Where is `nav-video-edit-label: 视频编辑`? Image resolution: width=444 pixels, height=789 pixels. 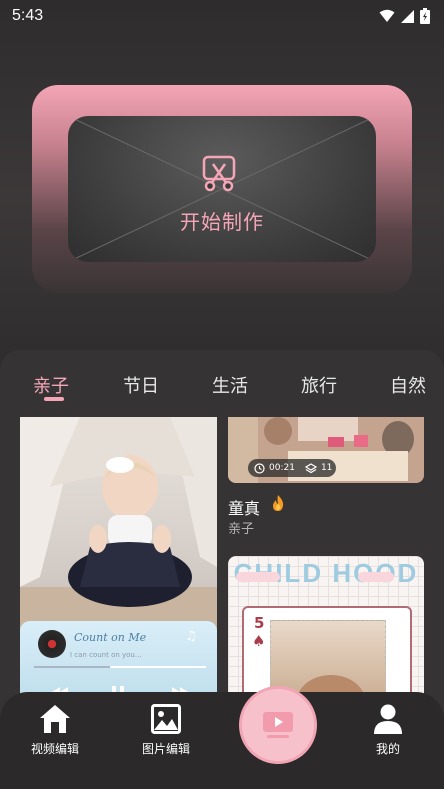 nav-video-edit-label: 视频编辑 is located at coordinates (54, 749).